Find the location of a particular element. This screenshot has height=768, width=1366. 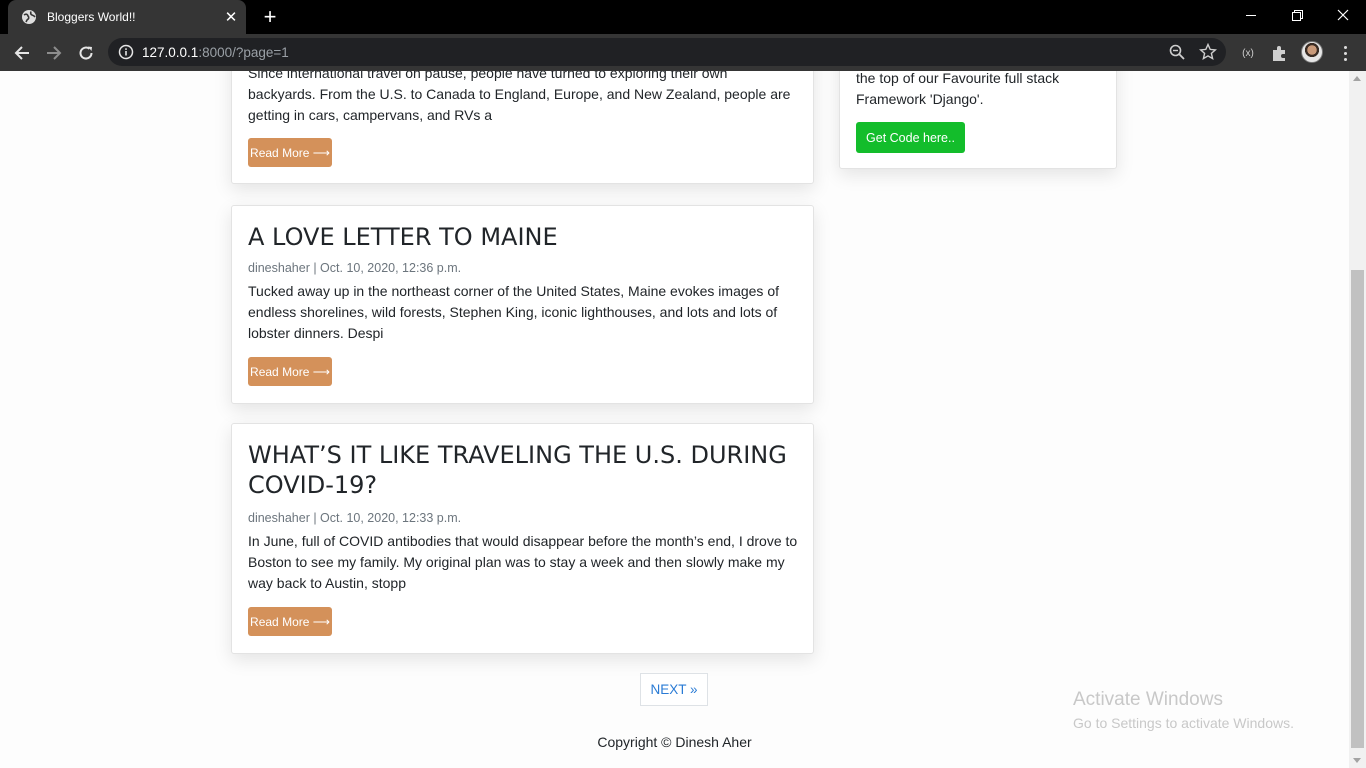

post-title: A LOVE LETTER TO MAINE is located at coordinates (523, 237).